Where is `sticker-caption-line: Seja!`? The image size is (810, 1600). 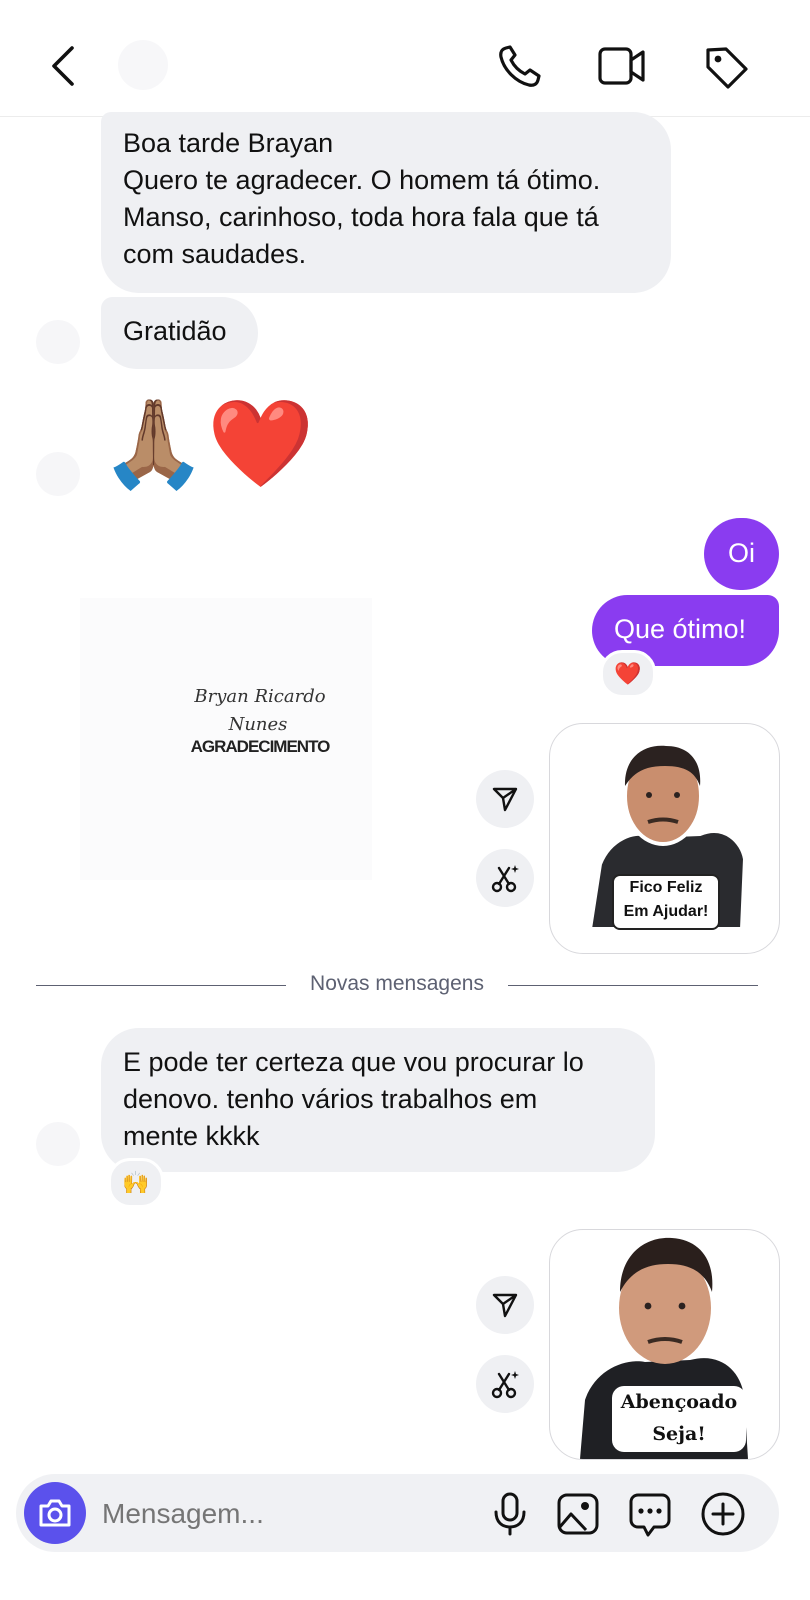
sticker-caption-line: Seja! is located at coordinates (679, 1434).